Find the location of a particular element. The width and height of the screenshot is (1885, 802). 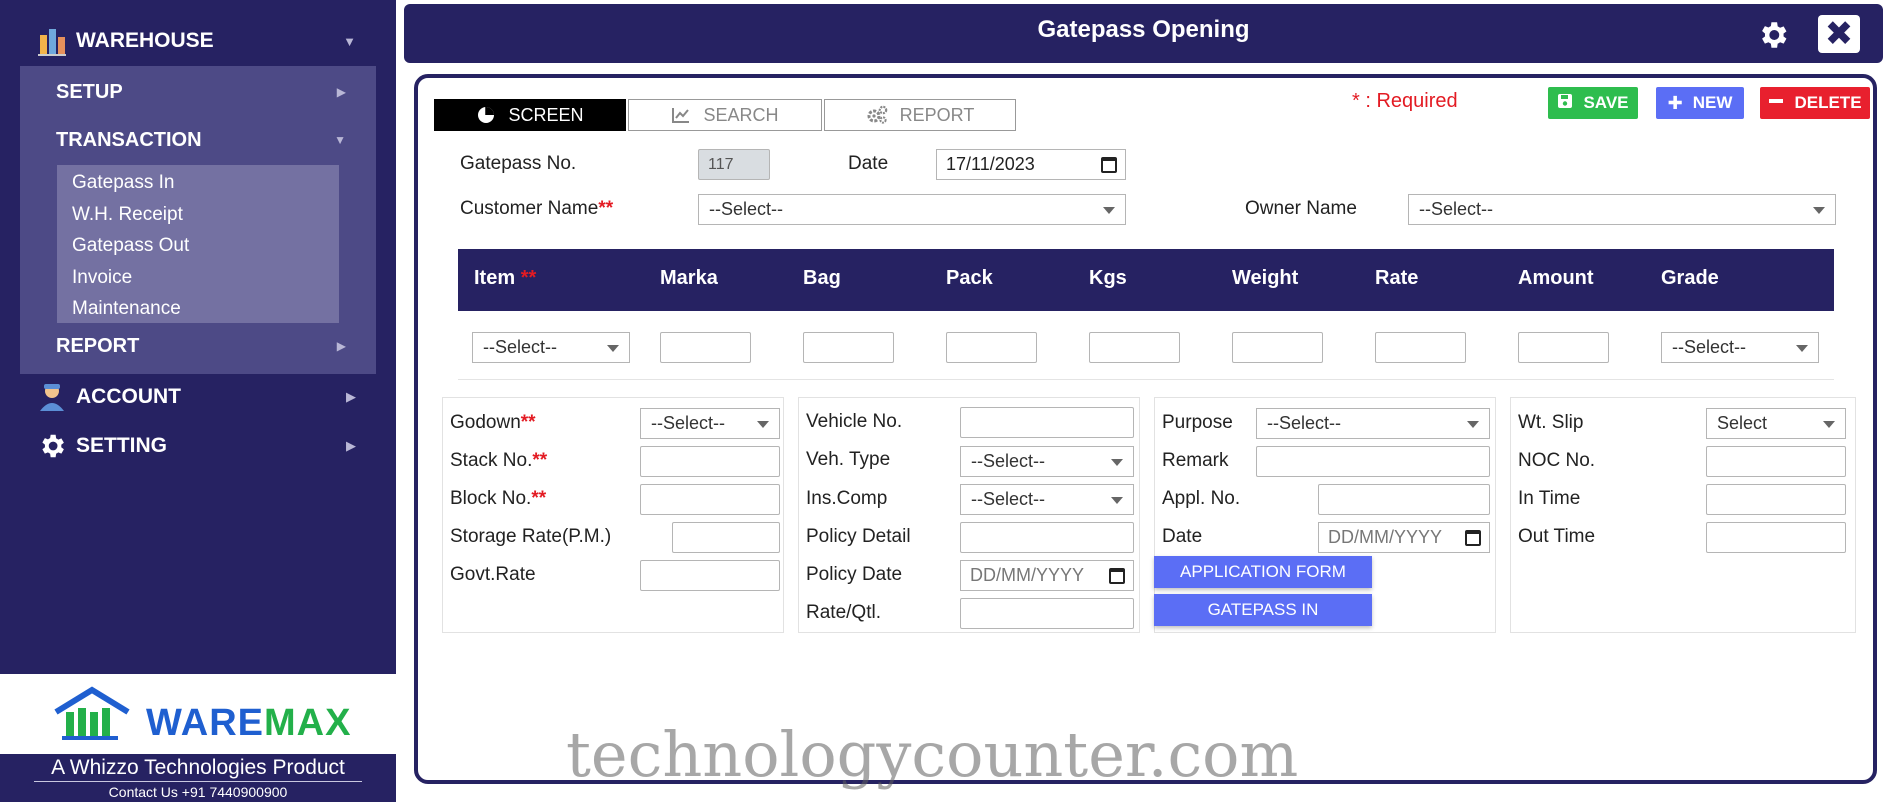

pie-chart-icon is located at coordinates (486, 115).